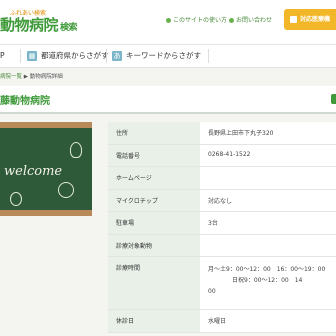 This screenshot has height=336, width=336. I want to click on logo-suffix: 検索, so click(69, 28).